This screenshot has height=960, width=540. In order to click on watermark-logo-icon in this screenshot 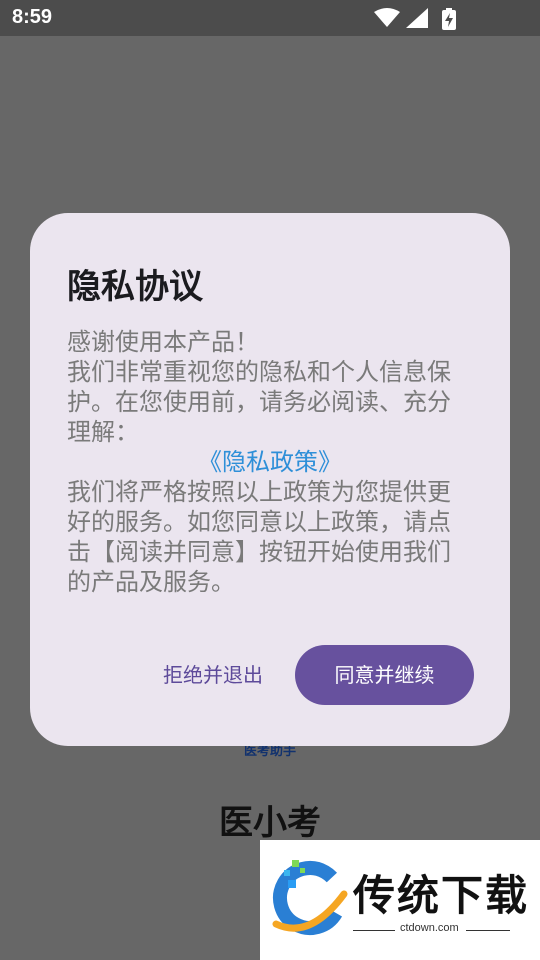, I will do `click(310, 897)`.